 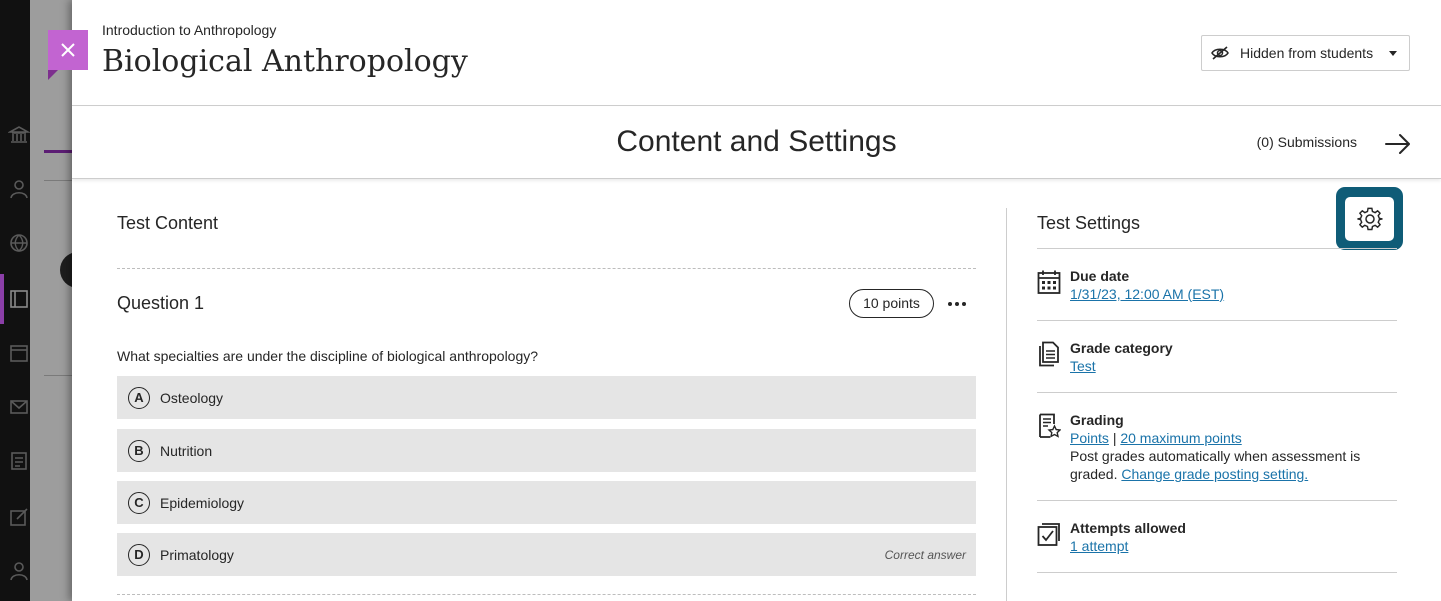 What do you see at coordinates (202, 502) in the screenshot?
I see `answer-text: Epidemiology` at bounding box center [202, 502].